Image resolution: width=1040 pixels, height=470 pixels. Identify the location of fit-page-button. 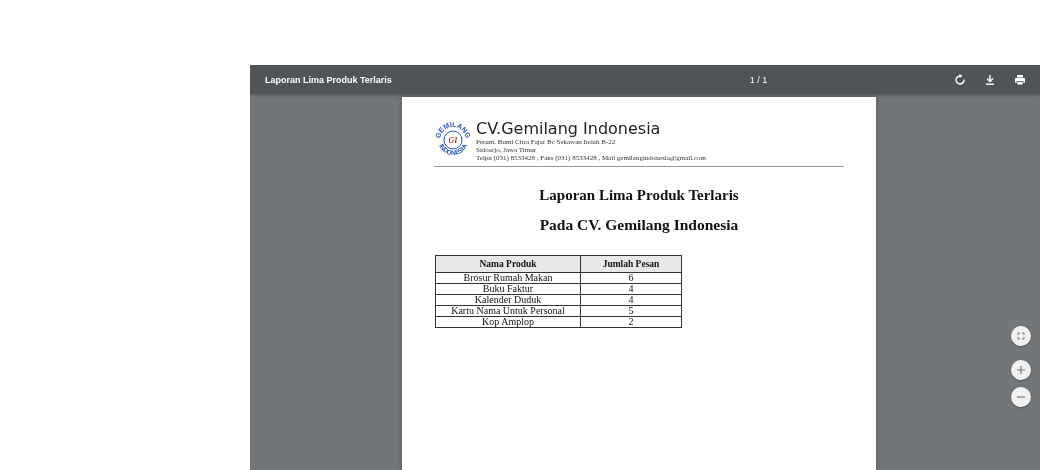
(1021, 336).